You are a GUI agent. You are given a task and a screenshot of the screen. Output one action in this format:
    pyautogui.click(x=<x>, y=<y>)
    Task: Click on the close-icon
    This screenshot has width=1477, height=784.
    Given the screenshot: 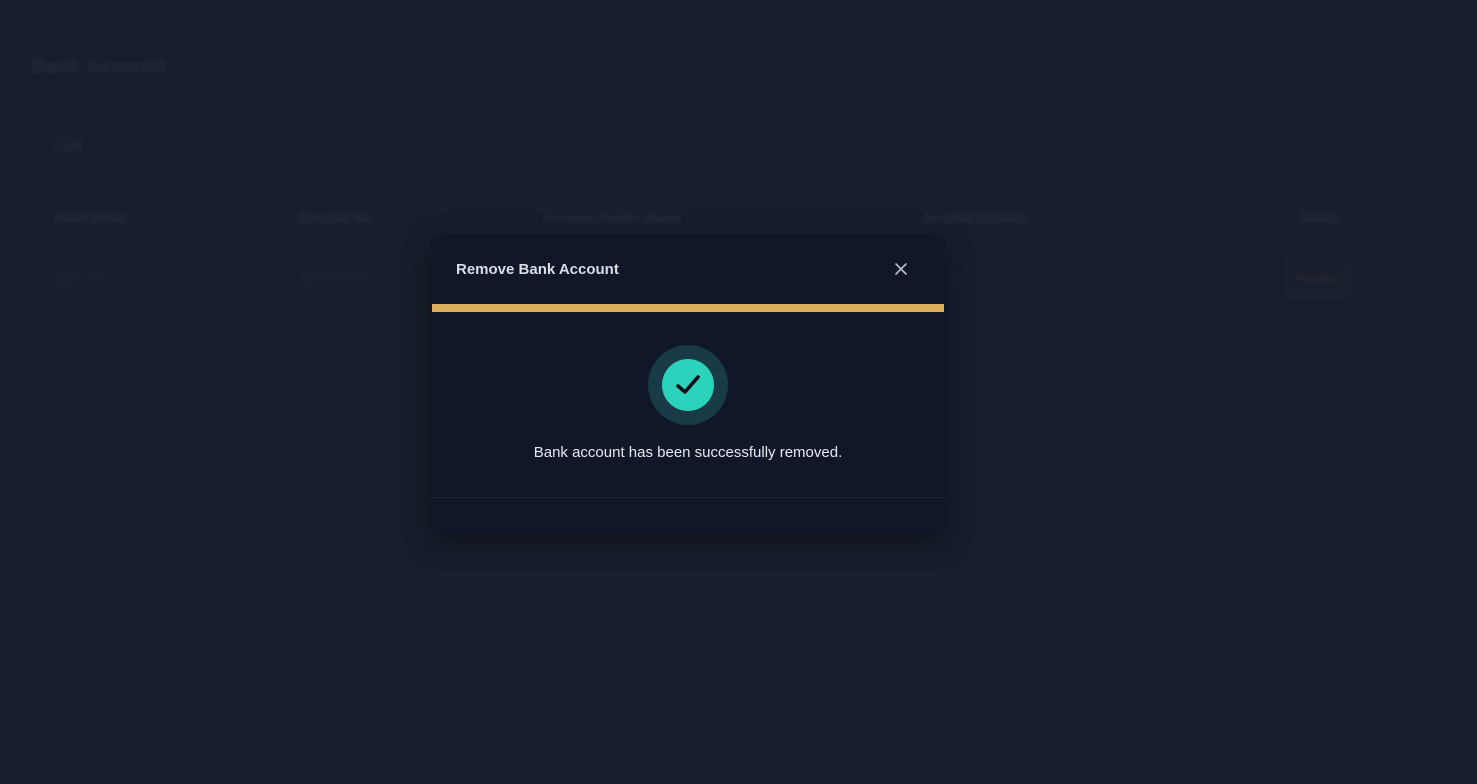 What is the action you would take?
    pyautogui.click(x=901, y=269)
    